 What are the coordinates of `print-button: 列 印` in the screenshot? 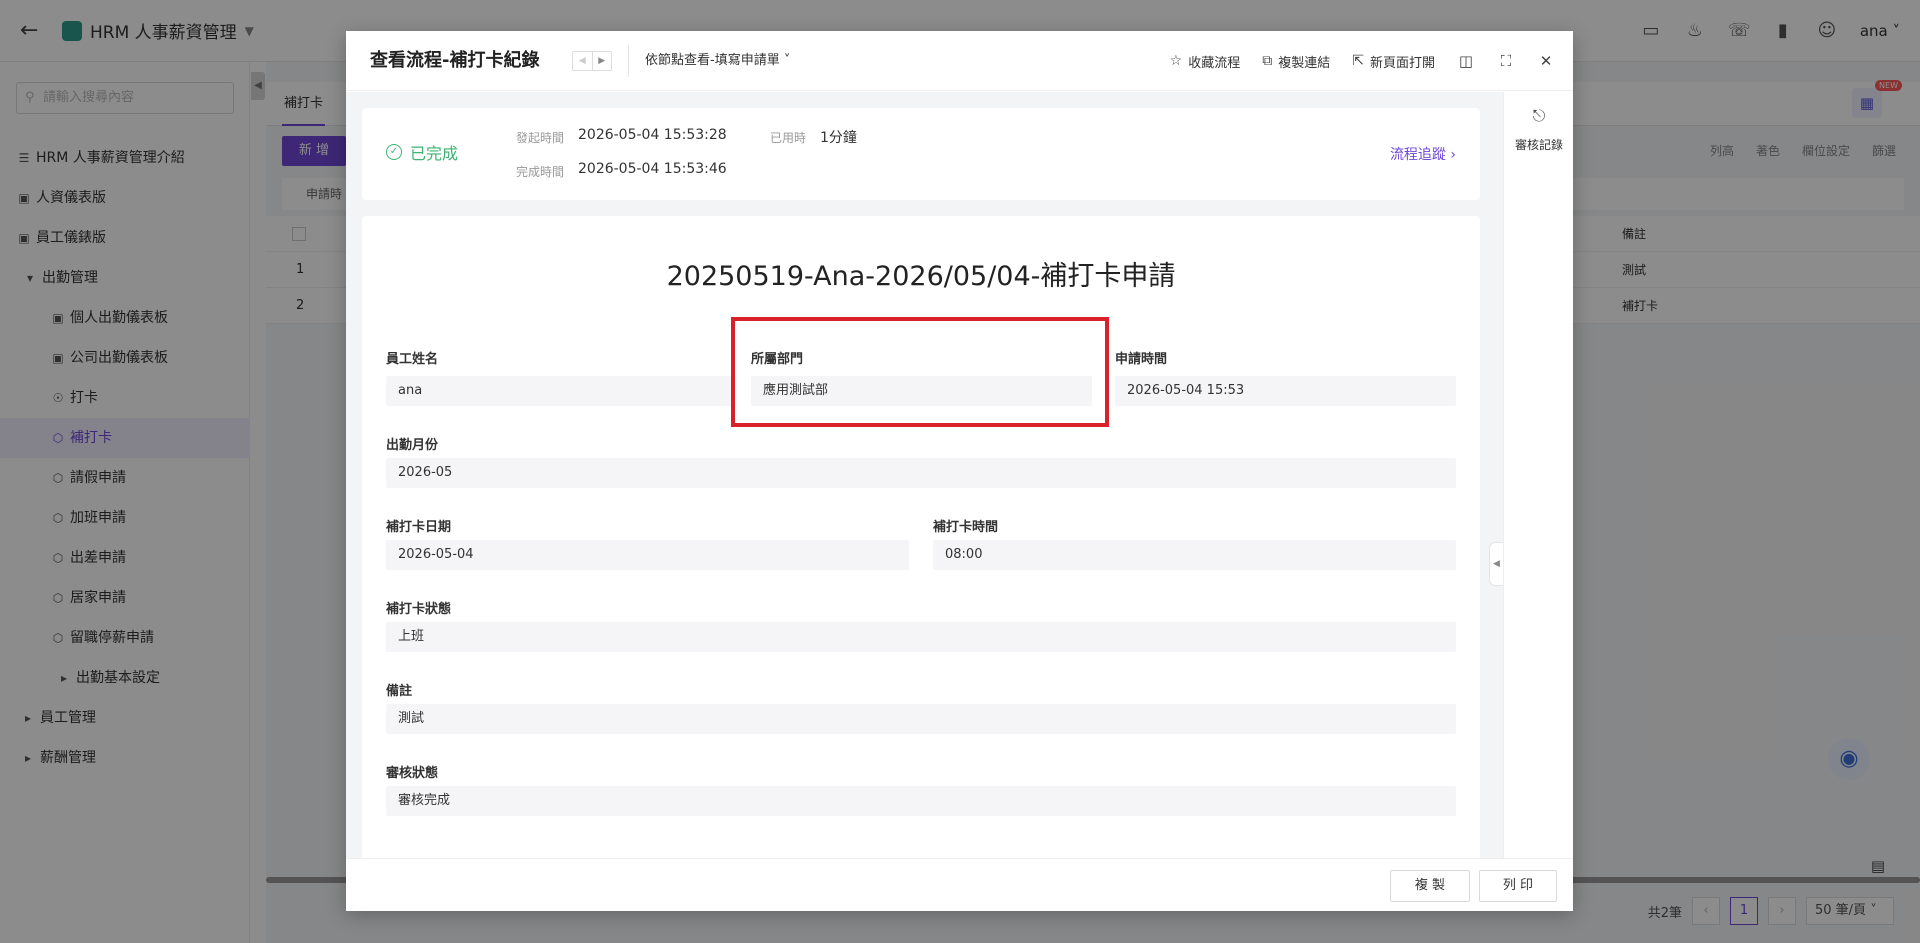 It's located at (1518, 886).